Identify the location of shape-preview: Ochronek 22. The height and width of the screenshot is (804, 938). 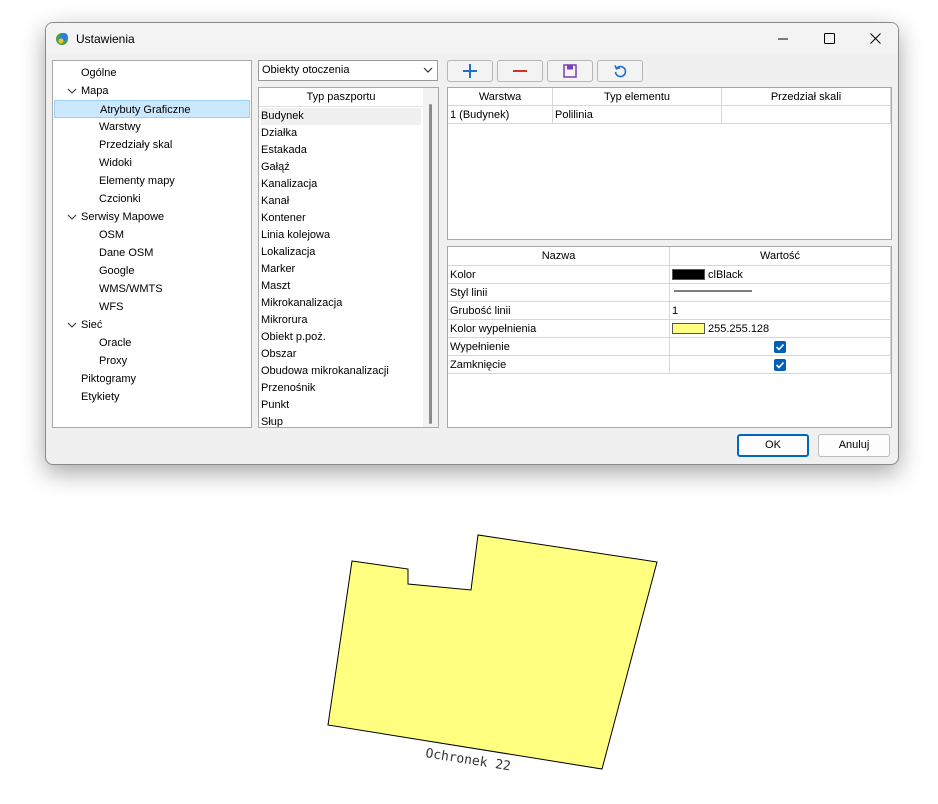
(492, 654).